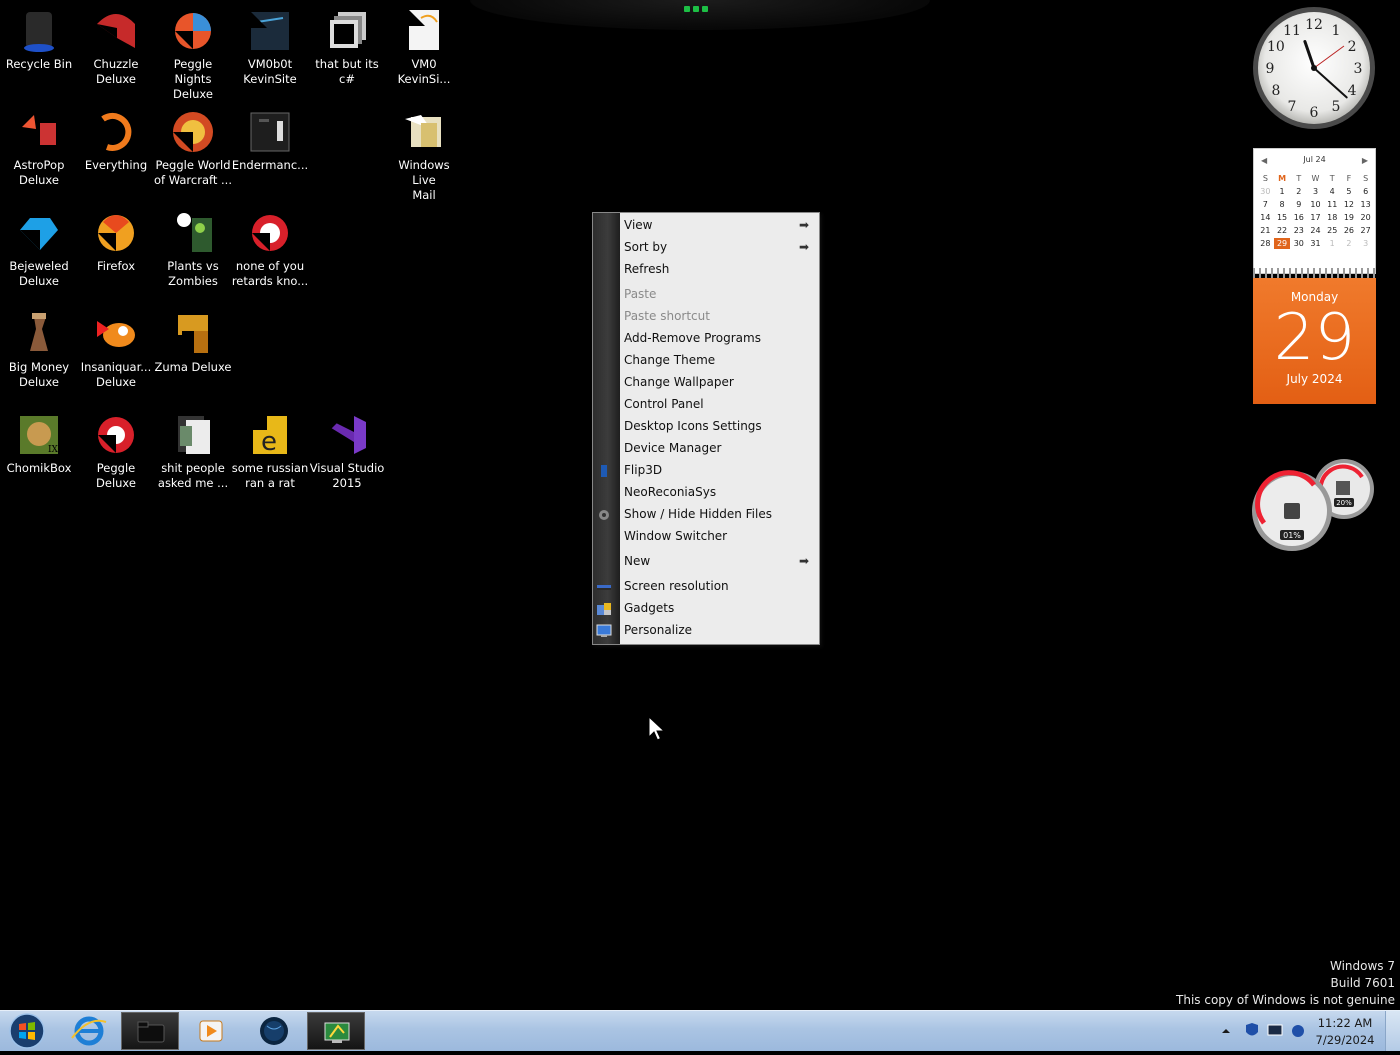 This screenshot has width=1400, height=1055. I want to click on taskbar-explorer-button, so click(150, 1031).